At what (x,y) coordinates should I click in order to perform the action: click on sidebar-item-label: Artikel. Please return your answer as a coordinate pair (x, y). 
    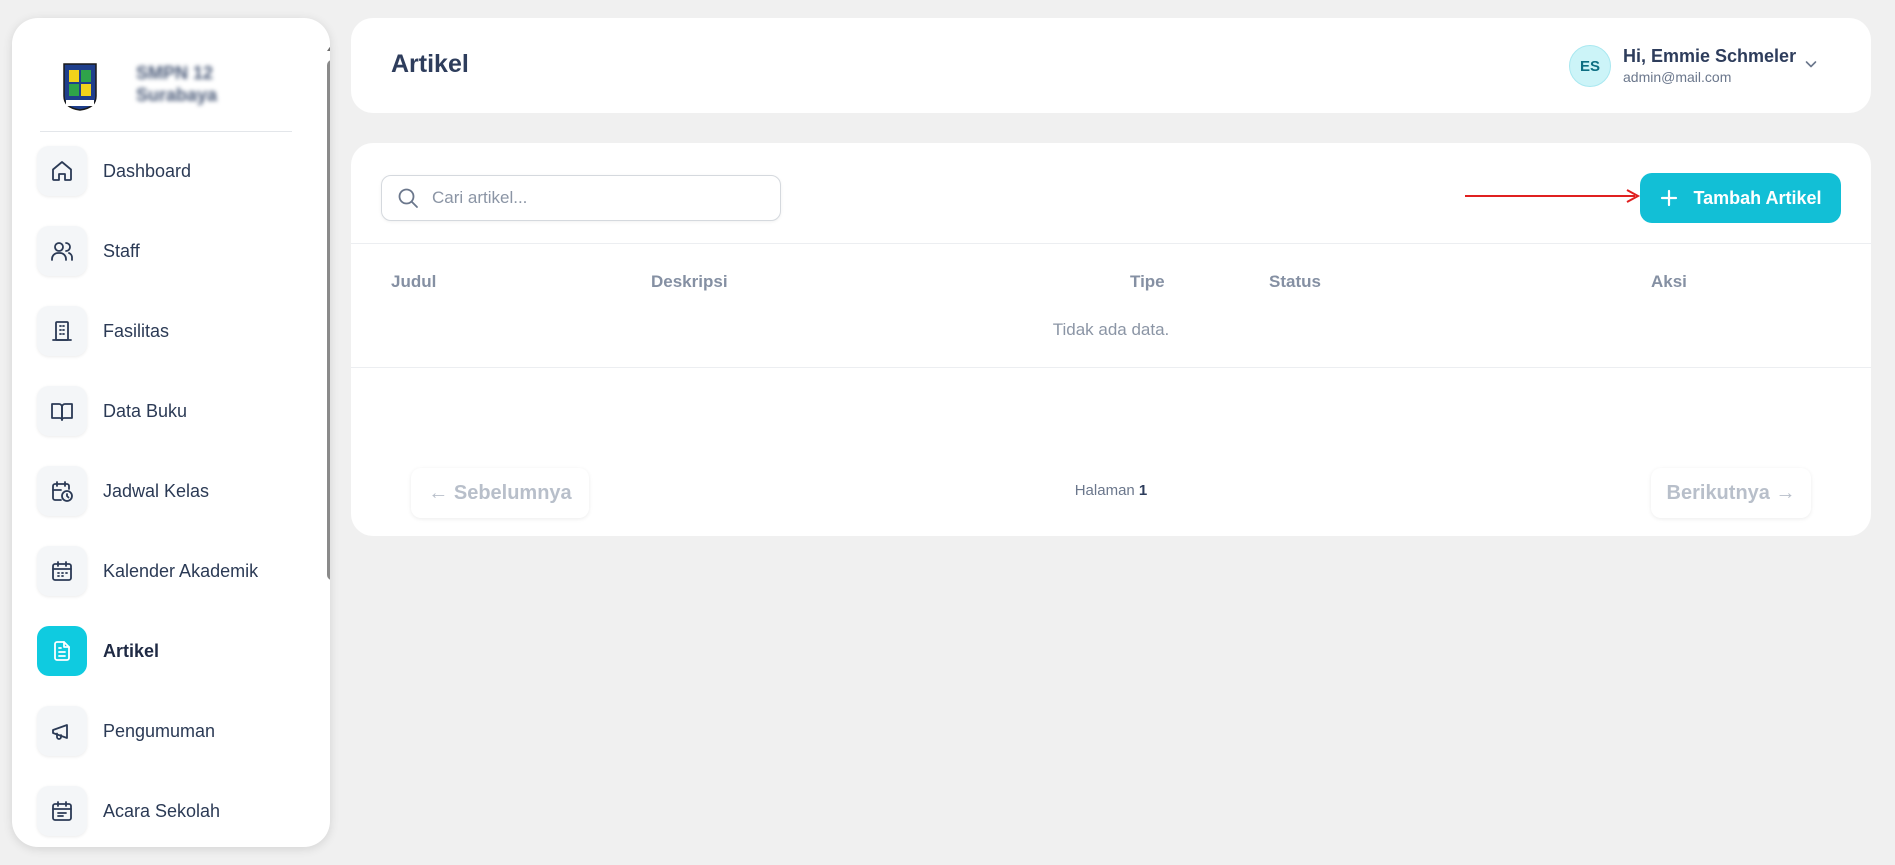
    Looking at the image, I should click on (131, 650).